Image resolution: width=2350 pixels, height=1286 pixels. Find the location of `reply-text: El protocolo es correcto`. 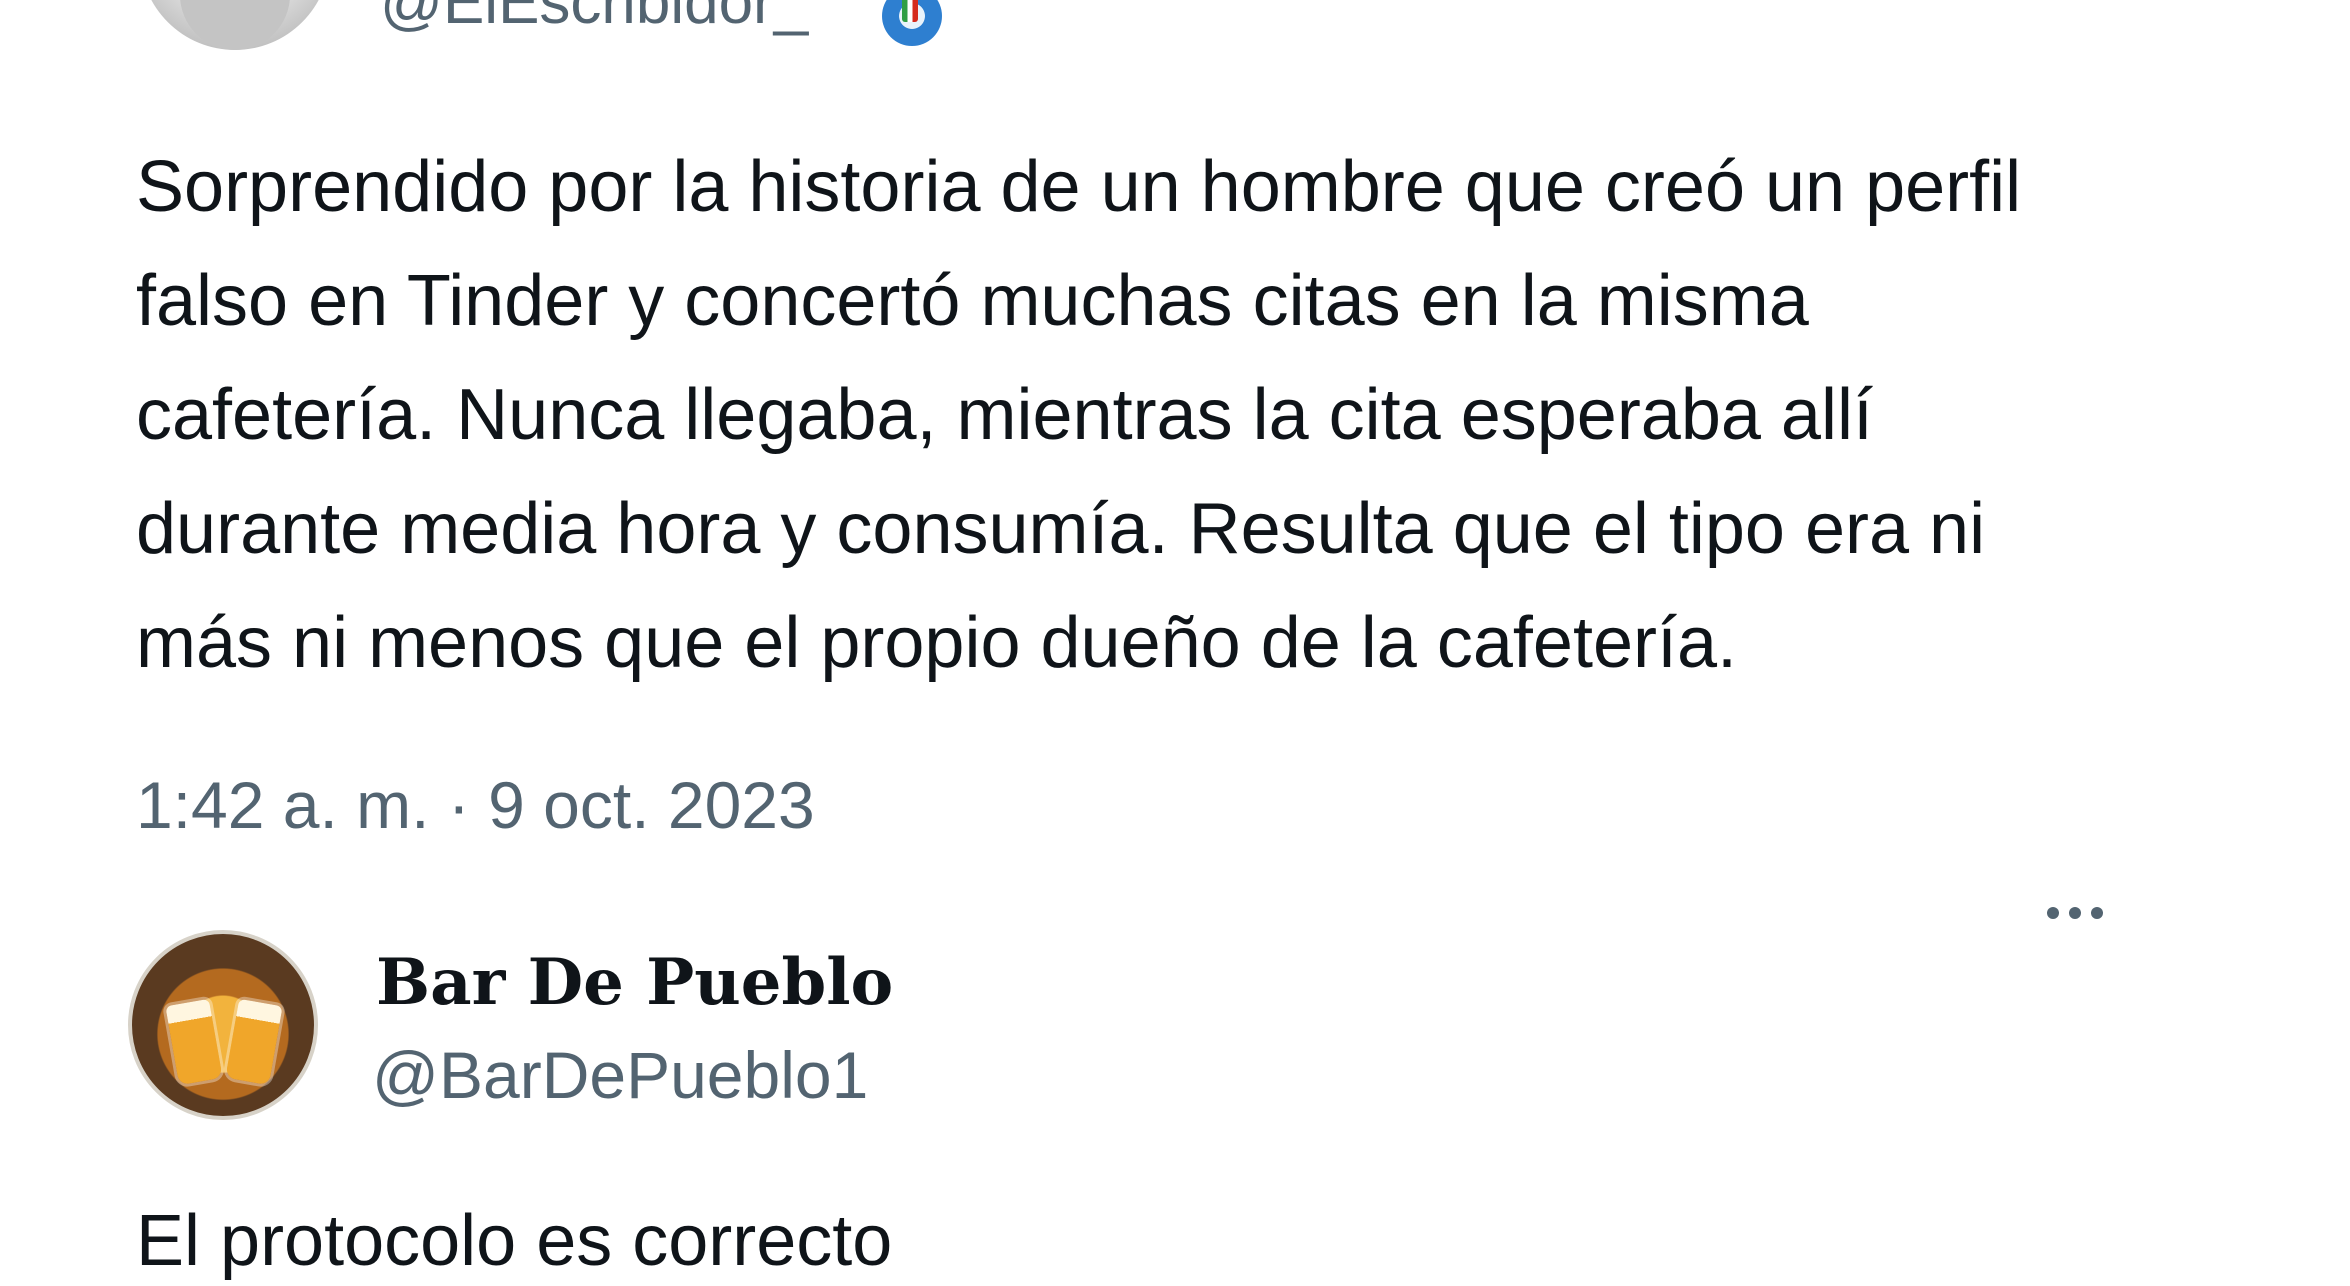

reply-text: El protocolo es correcto is located at coordinates (514, 1241).